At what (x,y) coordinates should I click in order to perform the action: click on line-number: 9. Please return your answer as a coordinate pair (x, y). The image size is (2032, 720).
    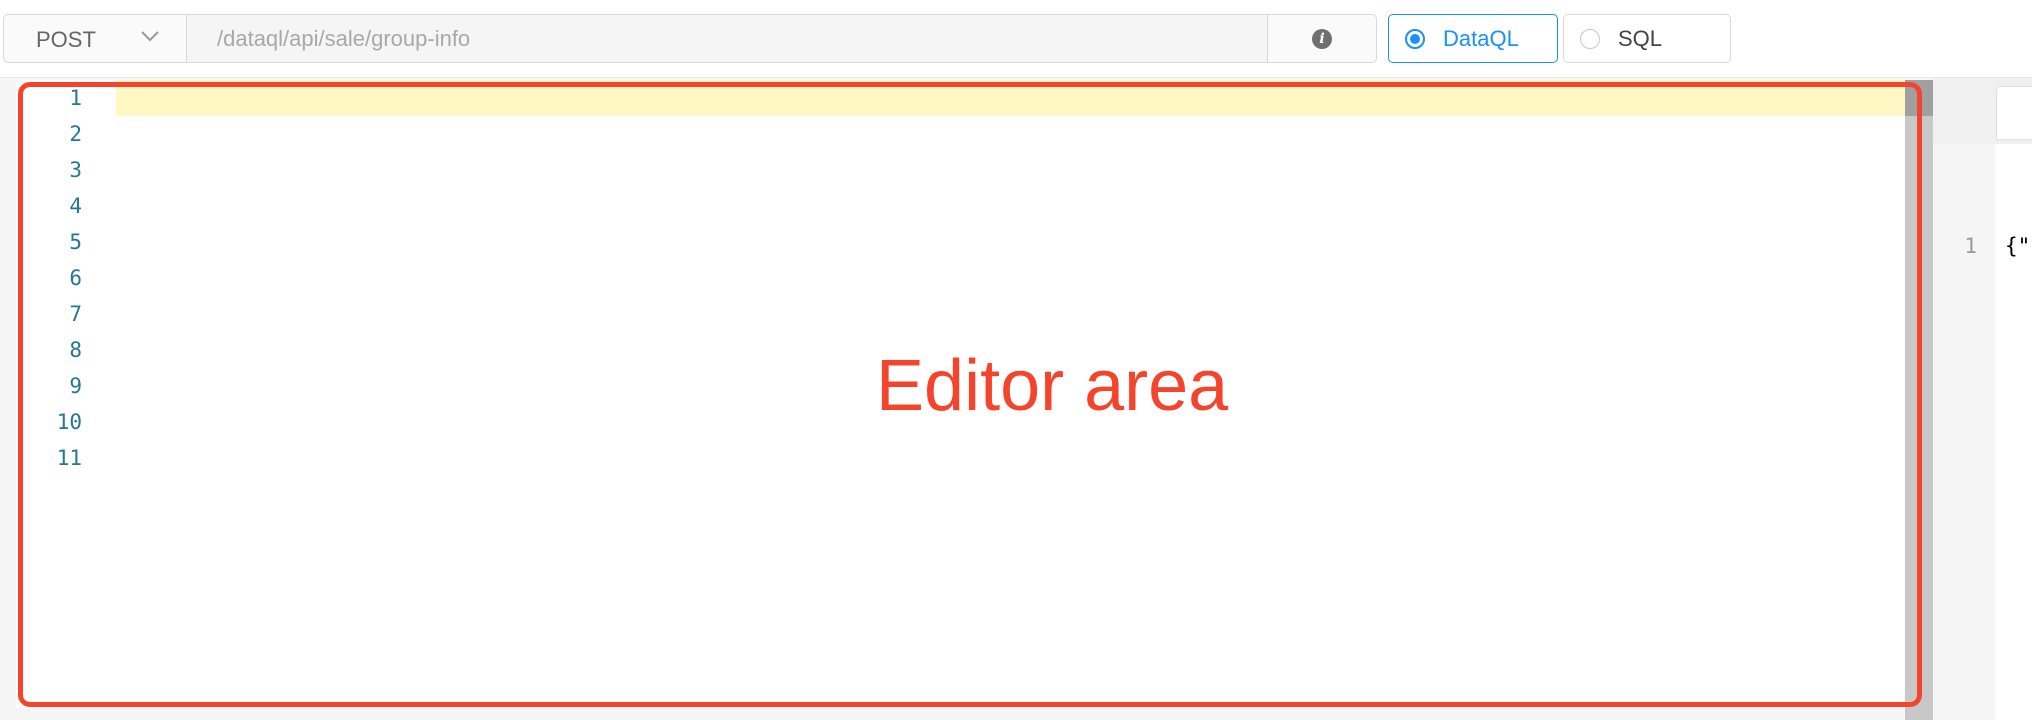
    Looking at the image, I should click on (75, 386).